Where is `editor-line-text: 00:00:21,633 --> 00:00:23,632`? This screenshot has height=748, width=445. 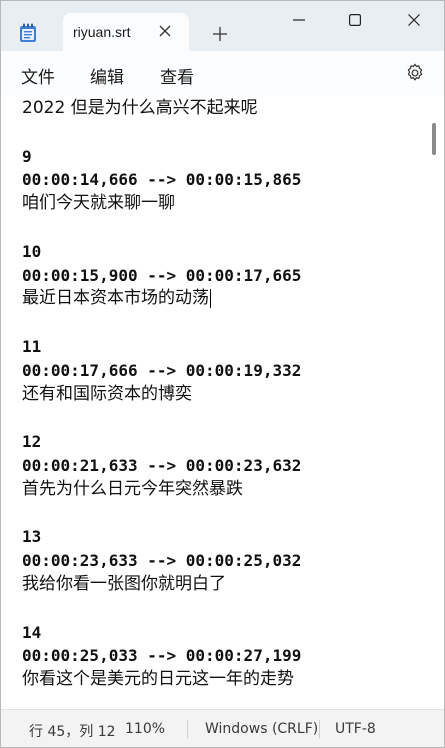
editor-line-text: 00:00:21,633 --> 00:00:23,632 is located at coordinates (162, 465).